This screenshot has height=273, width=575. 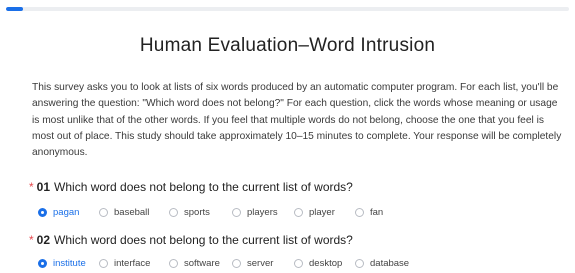 I want to click on option-label: institute, so click(x=69, y=263).